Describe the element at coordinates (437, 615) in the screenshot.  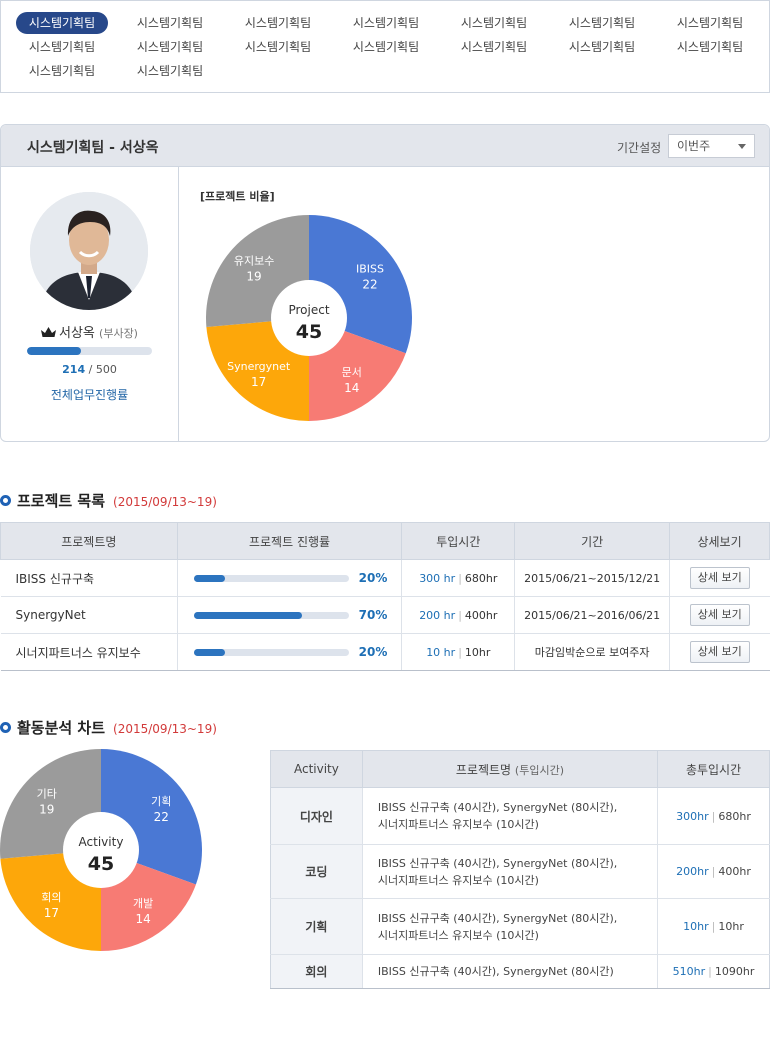
I see `hours-used: 200 hr` at that location.